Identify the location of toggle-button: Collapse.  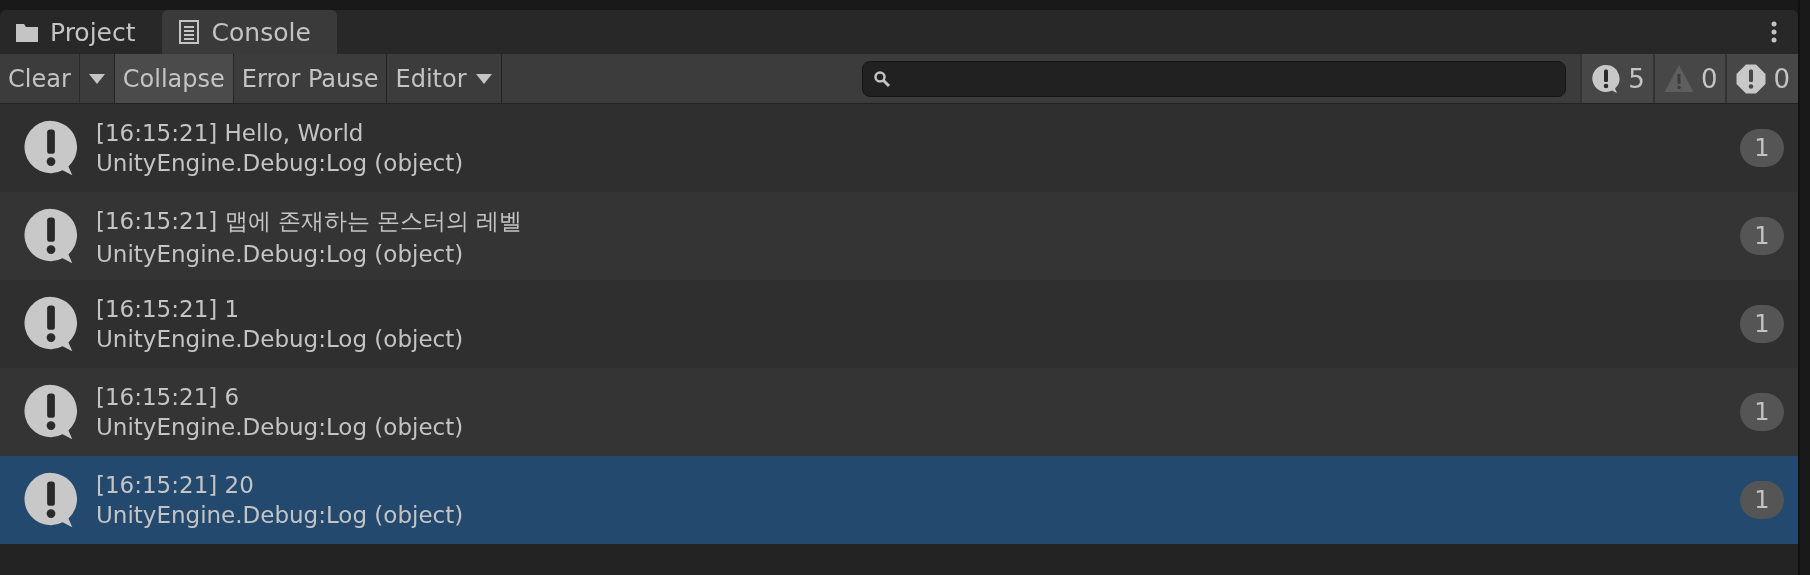
(174, 78).